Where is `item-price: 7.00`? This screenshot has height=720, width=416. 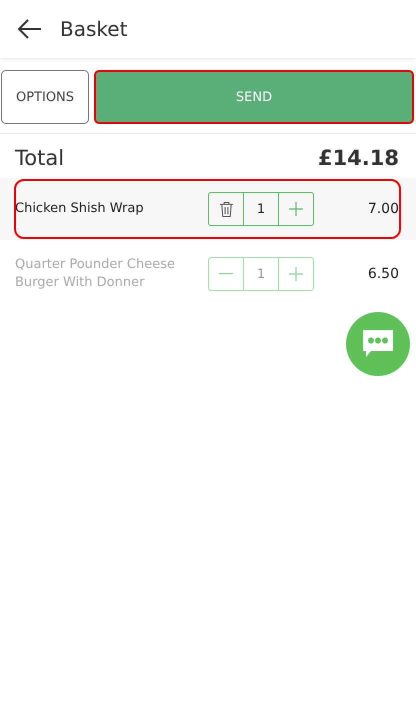
item-price: 7.00 is located at coordinates (383, 209).